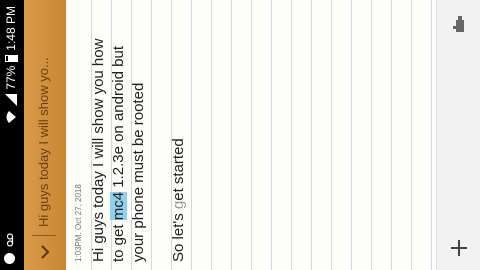  I want to click on status-right: 77% 1:48 PM, so click(11, 65).